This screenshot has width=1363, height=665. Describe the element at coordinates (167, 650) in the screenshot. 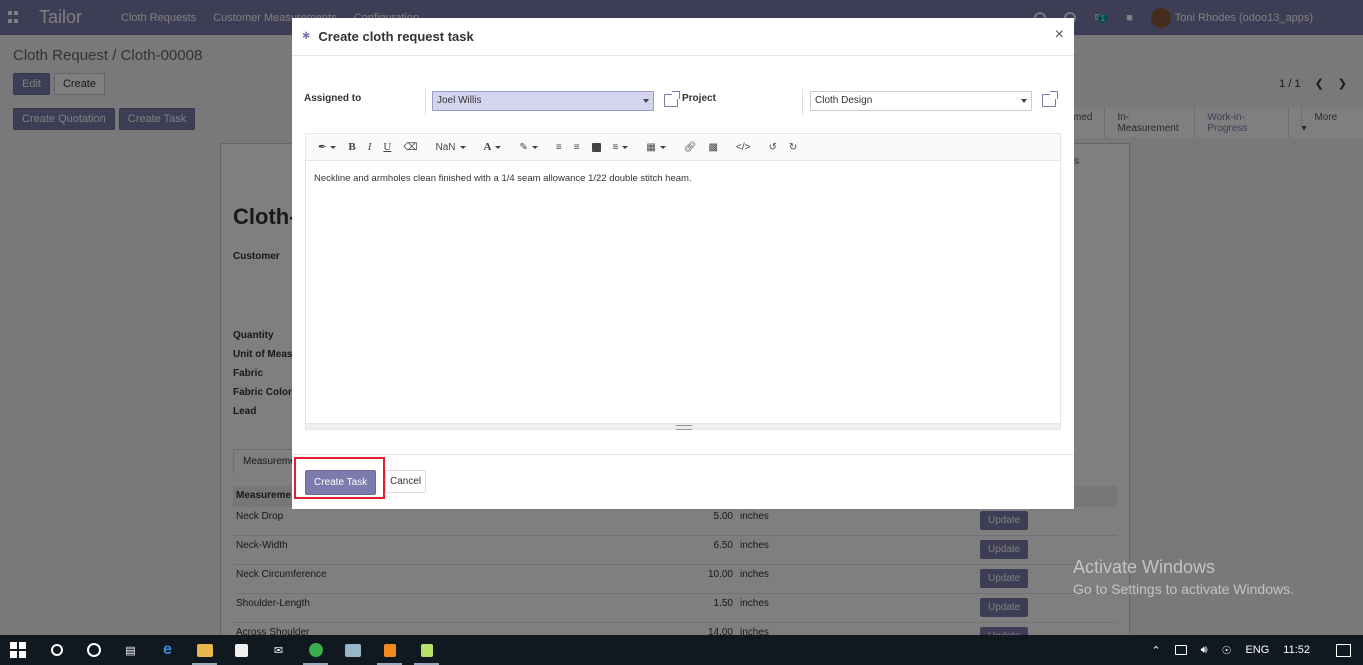

I see `edge-icon: e` at that location.